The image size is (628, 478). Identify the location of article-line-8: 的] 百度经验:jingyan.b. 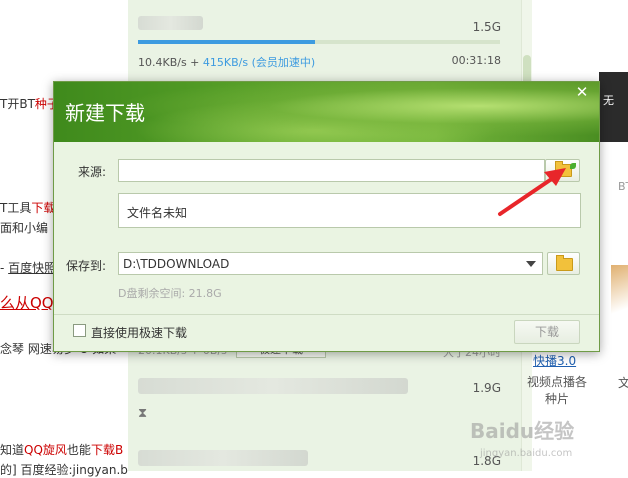
(64, 470).